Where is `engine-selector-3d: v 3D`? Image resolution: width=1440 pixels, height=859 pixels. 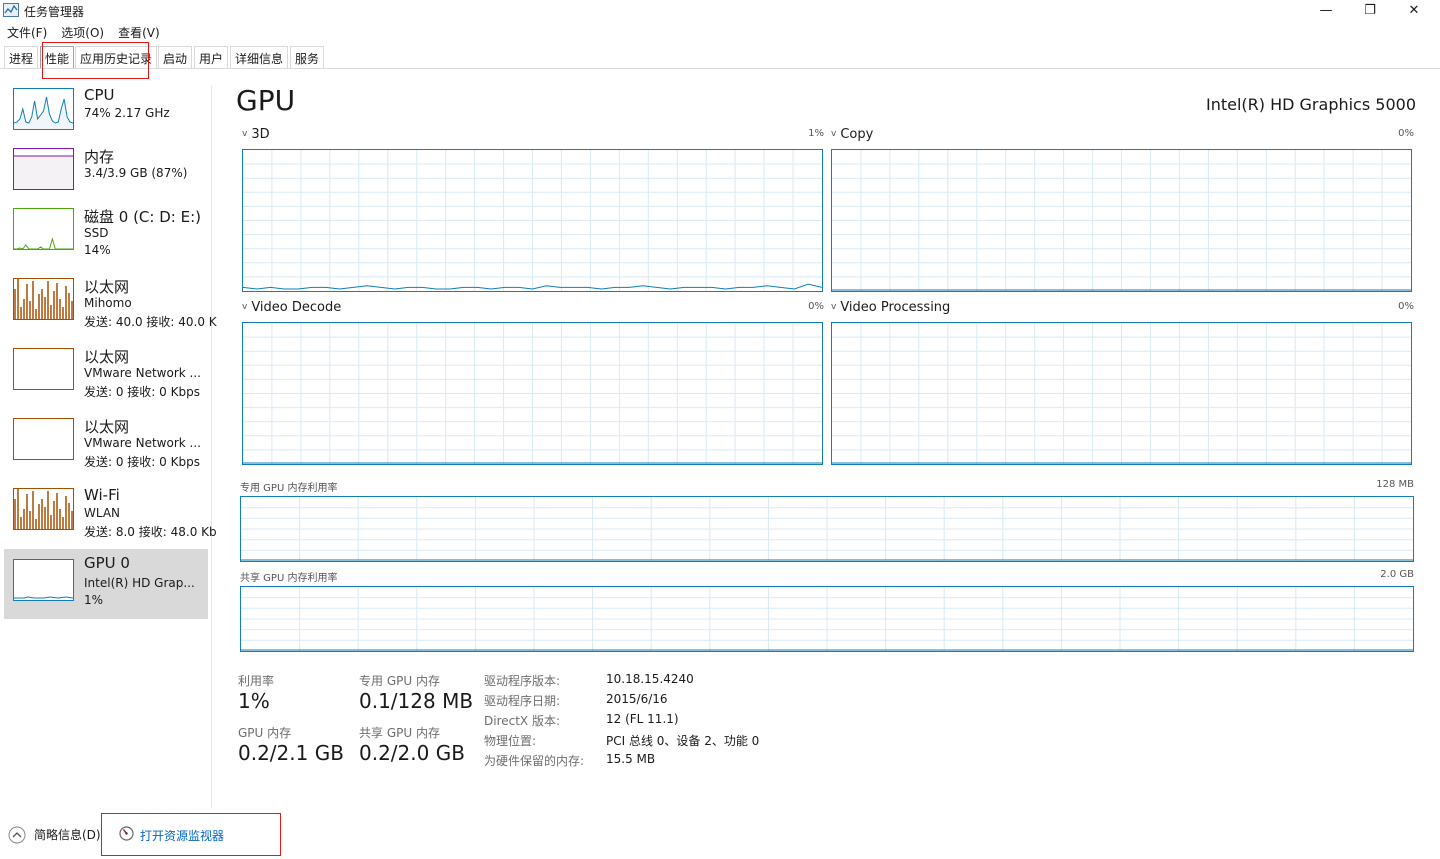
engine-selector-3d: v 3D is located at coordinates (256, 134).